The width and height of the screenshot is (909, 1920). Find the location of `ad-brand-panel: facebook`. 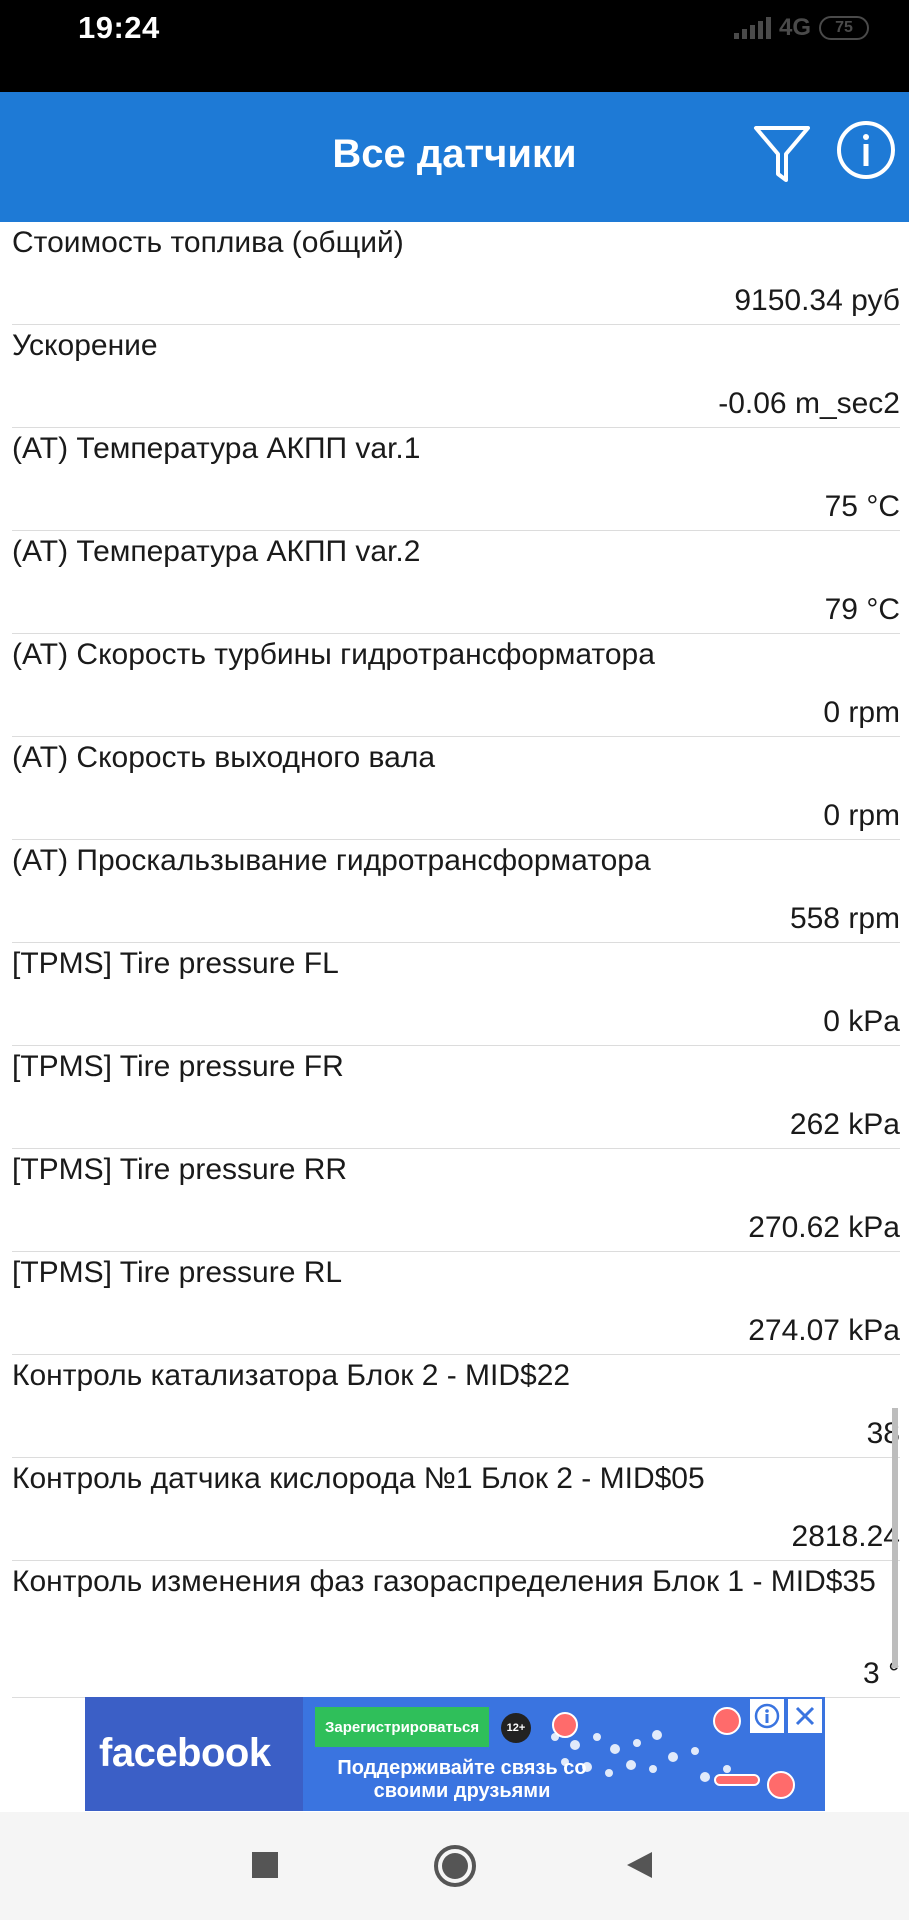

ad-brand-panel: facebook is located at coordinates (194, 1754).